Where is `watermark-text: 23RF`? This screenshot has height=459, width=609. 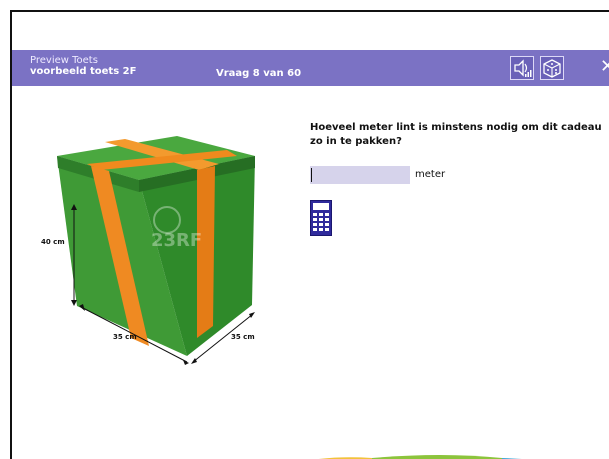
watermark-text: 23RF is located at coordinates (176, 240).